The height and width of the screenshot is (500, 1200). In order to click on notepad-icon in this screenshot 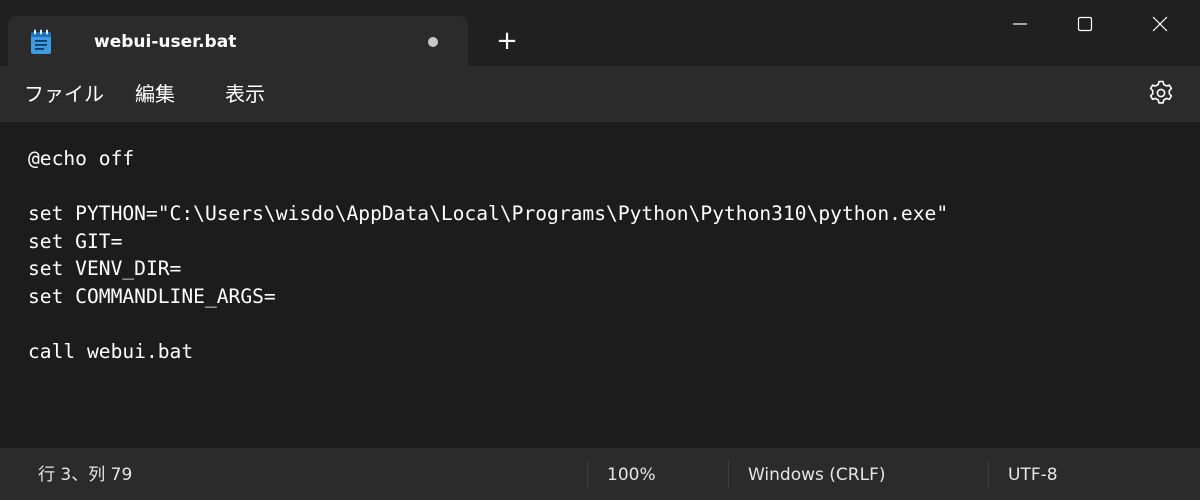, I will do `click(41, 41)`.